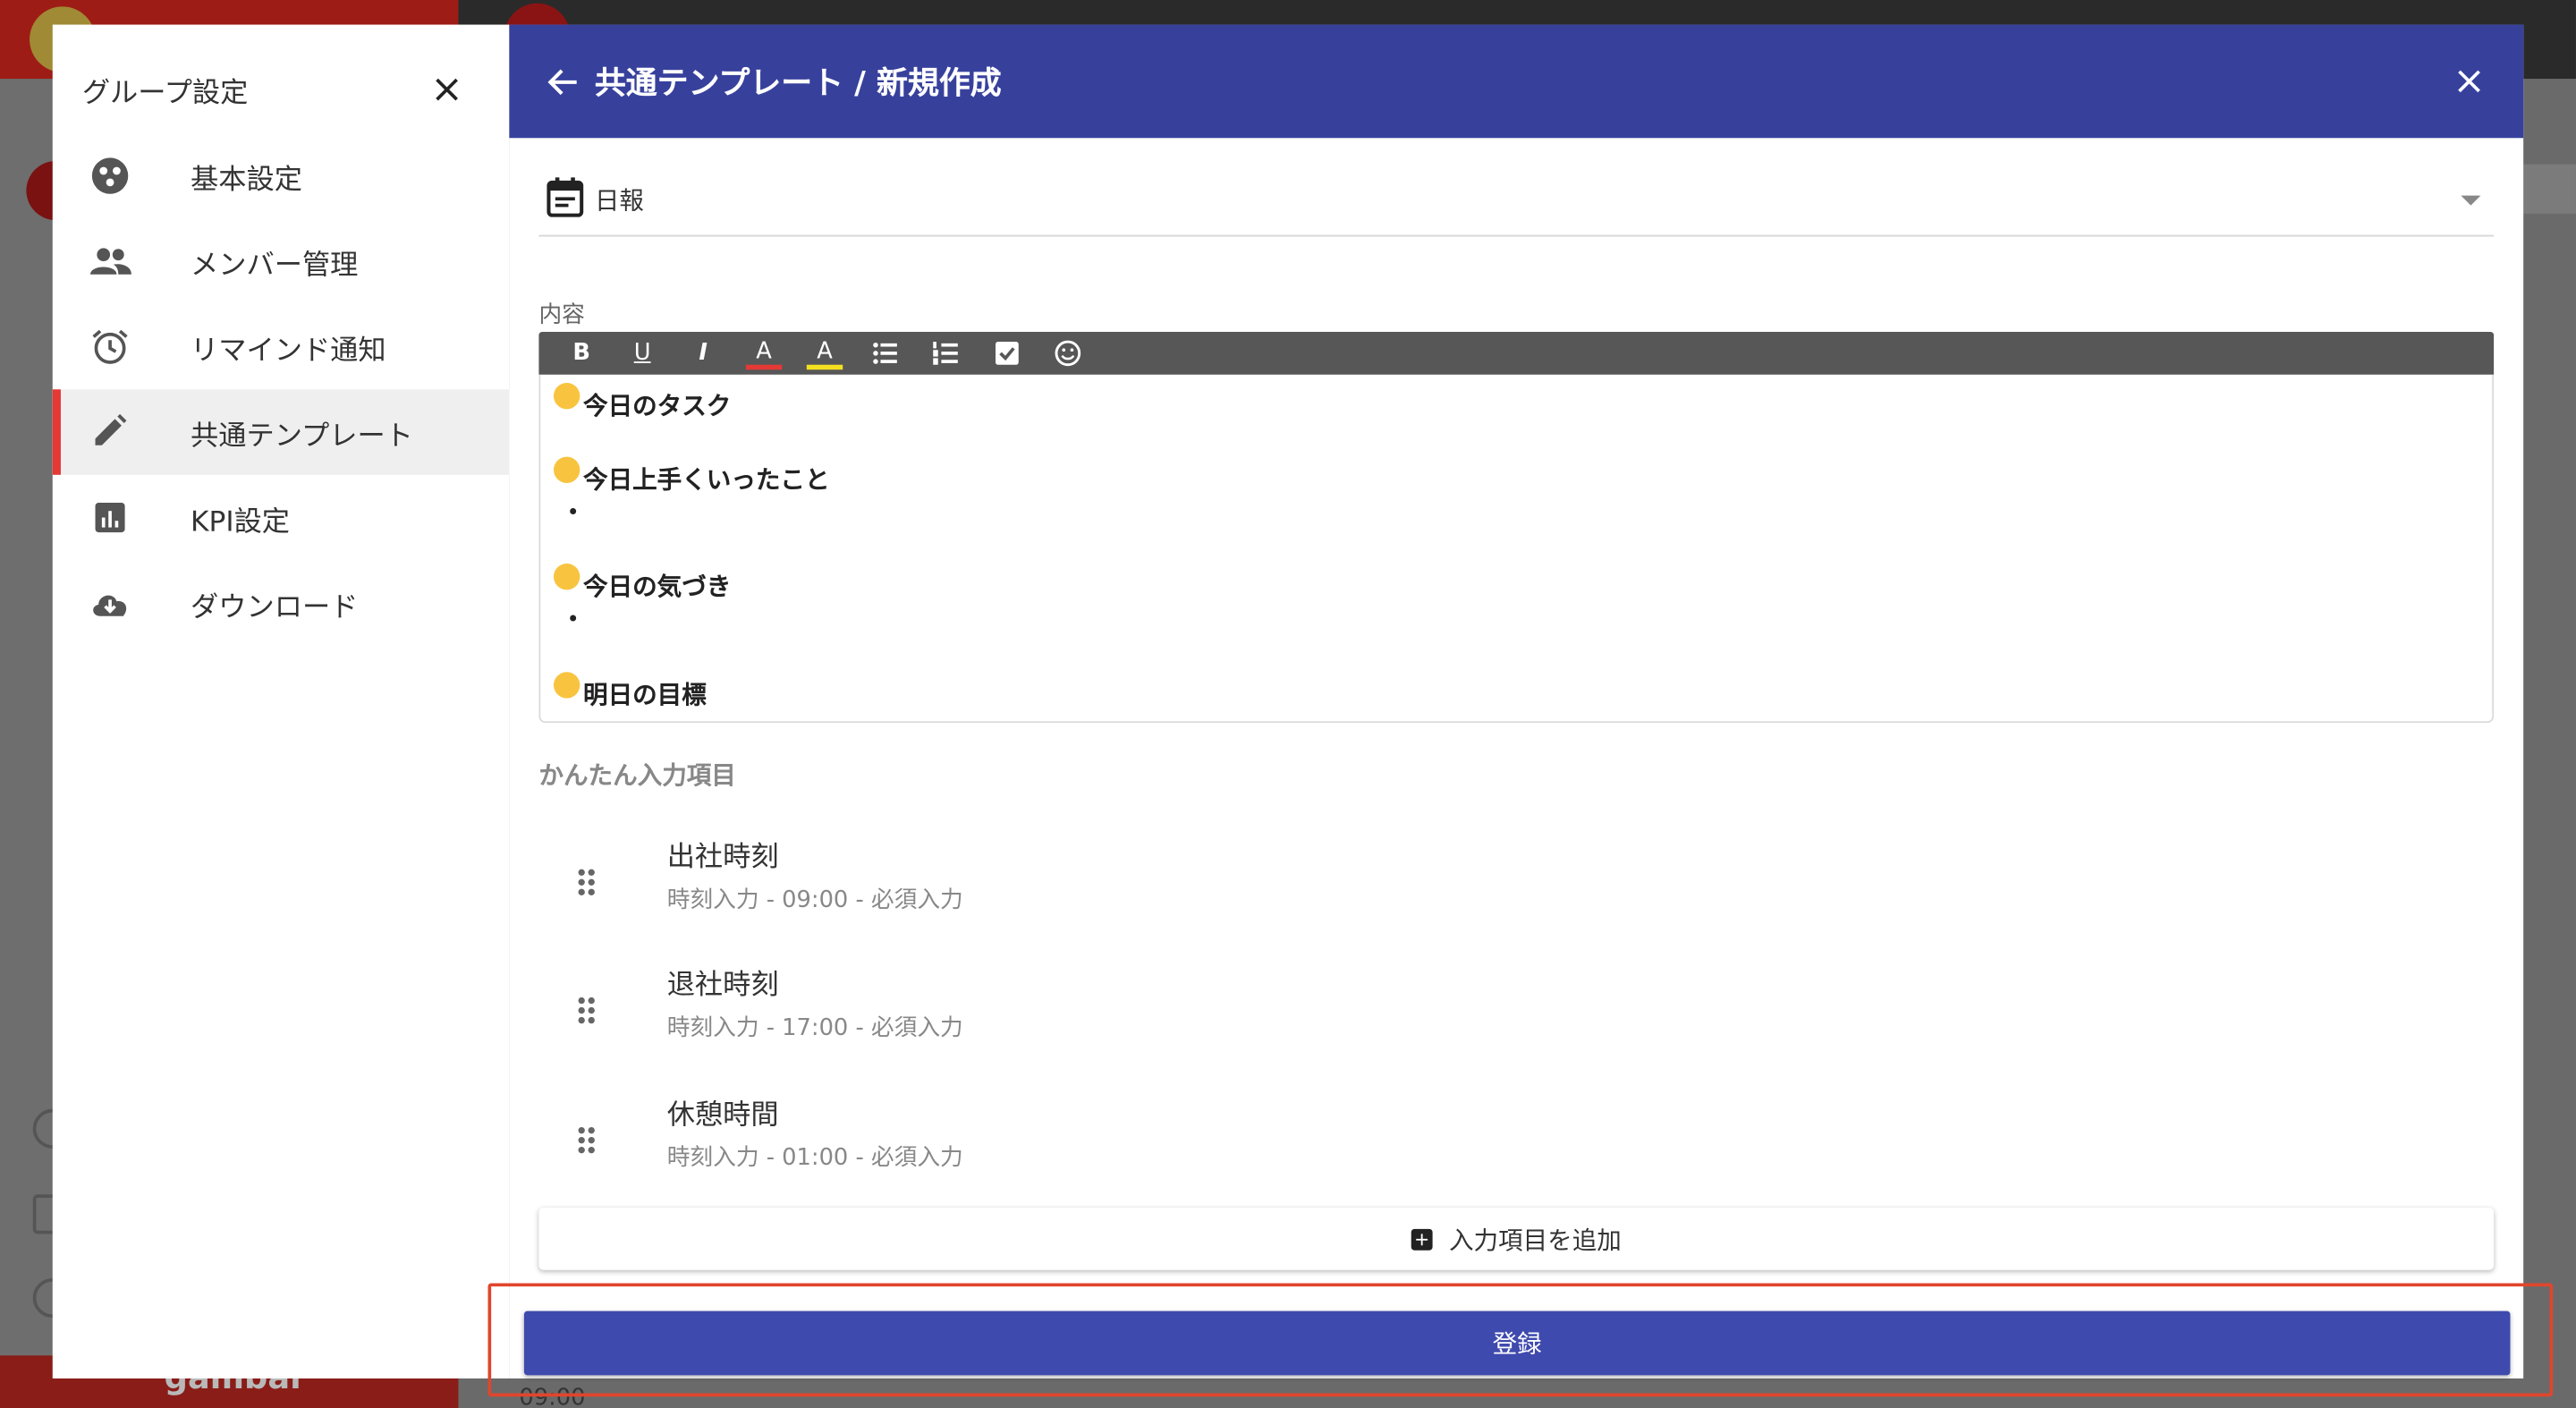 The image size is (2576, 1408). I want to click on quick-field-meta: 時刻入力 - 09:00 - 必須入力, so click(814, 900).